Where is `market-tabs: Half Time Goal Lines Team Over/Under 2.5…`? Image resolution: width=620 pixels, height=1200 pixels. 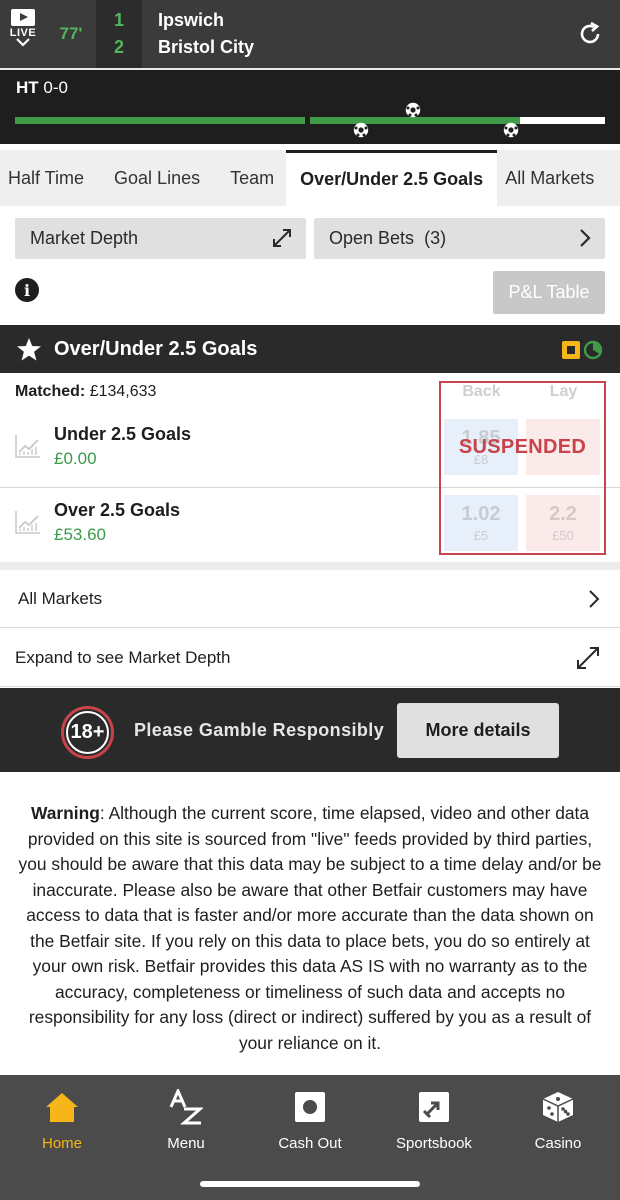 market-tabs: Half Time Goal Lines Team Over/Under 2.5… is located at coordinates (310, 178).